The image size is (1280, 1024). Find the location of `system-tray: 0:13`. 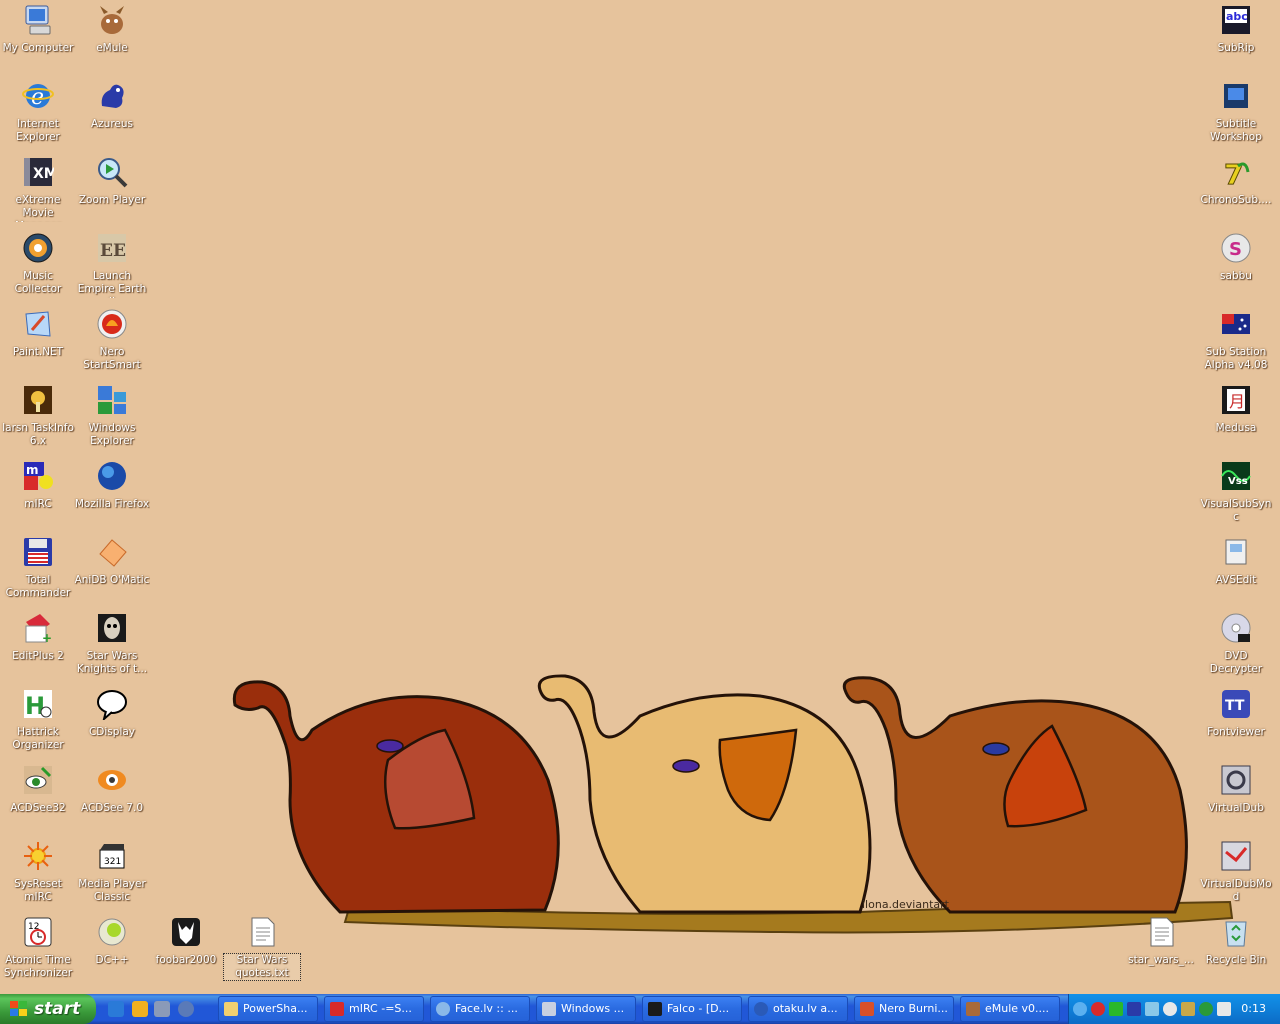

system-tray: 0:13 is located at coordinates (1174, 1009).